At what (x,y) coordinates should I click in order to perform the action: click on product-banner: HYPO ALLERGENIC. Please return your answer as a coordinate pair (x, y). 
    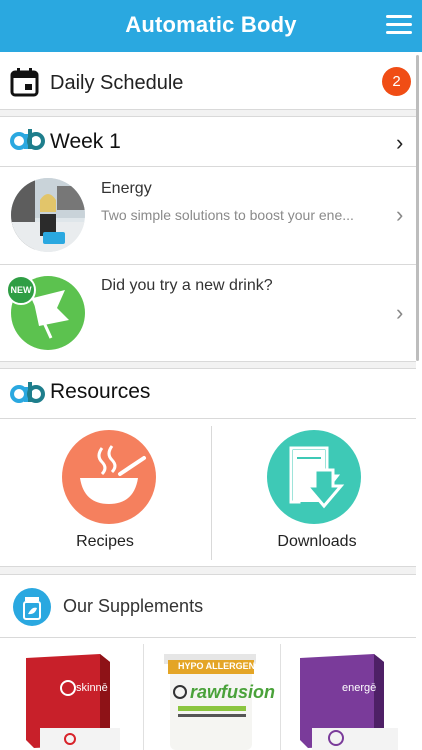
    Looking at the image, I should click on (221, 666).